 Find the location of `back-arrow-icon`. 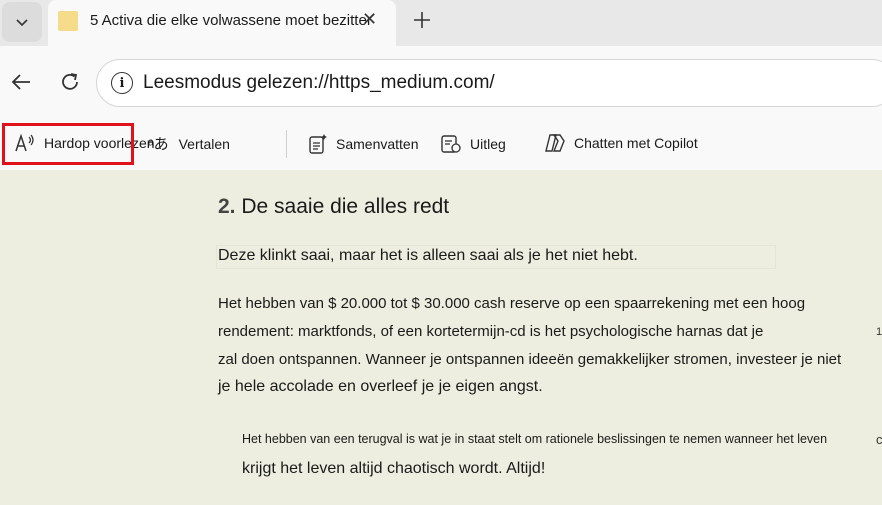

back-arrow-icon is located at coordinates (20, 82).